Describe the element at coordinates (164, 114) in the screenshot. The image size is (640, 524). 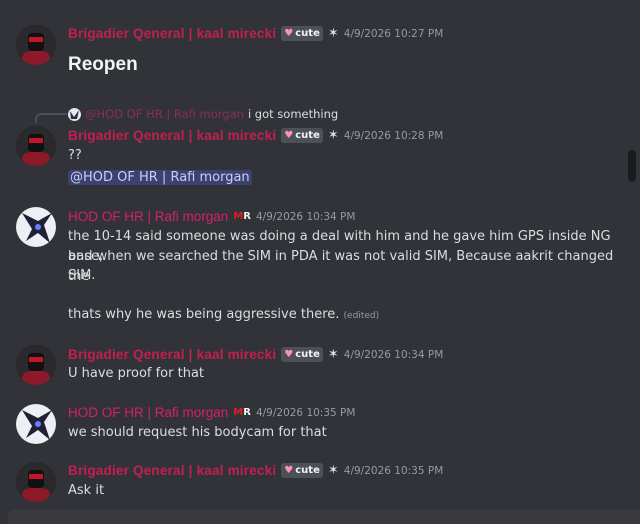
I see `reply-author: @HOD OF HR | Rafi morgan` at that location.